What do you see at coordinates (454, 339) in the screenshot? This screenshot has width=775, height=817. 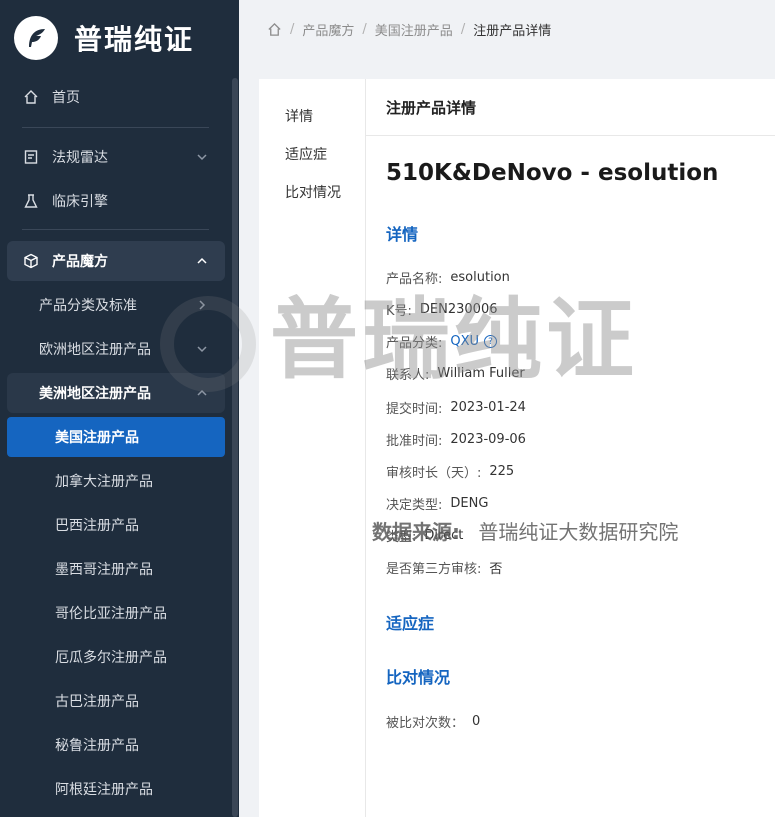 I see `watermark-brand: 普瑞纯证` at bounding box center [454, 339].